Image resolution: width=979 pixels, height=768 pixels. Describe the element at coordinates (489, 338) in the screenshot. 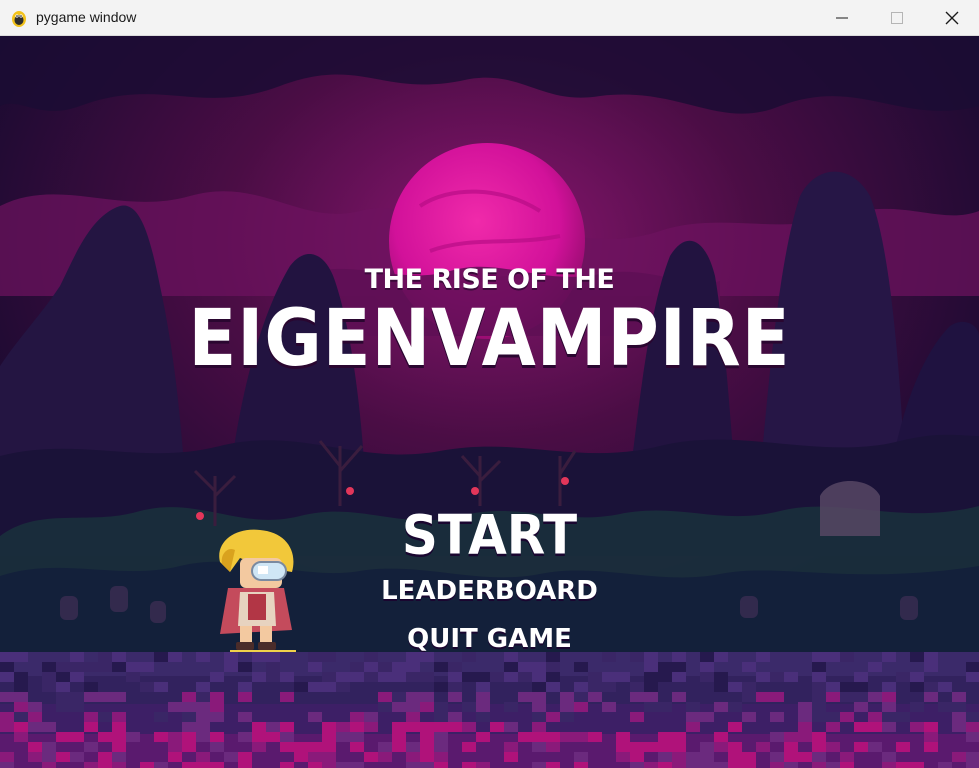

I see `game-title: EIGENVAMPIRE` at that location.